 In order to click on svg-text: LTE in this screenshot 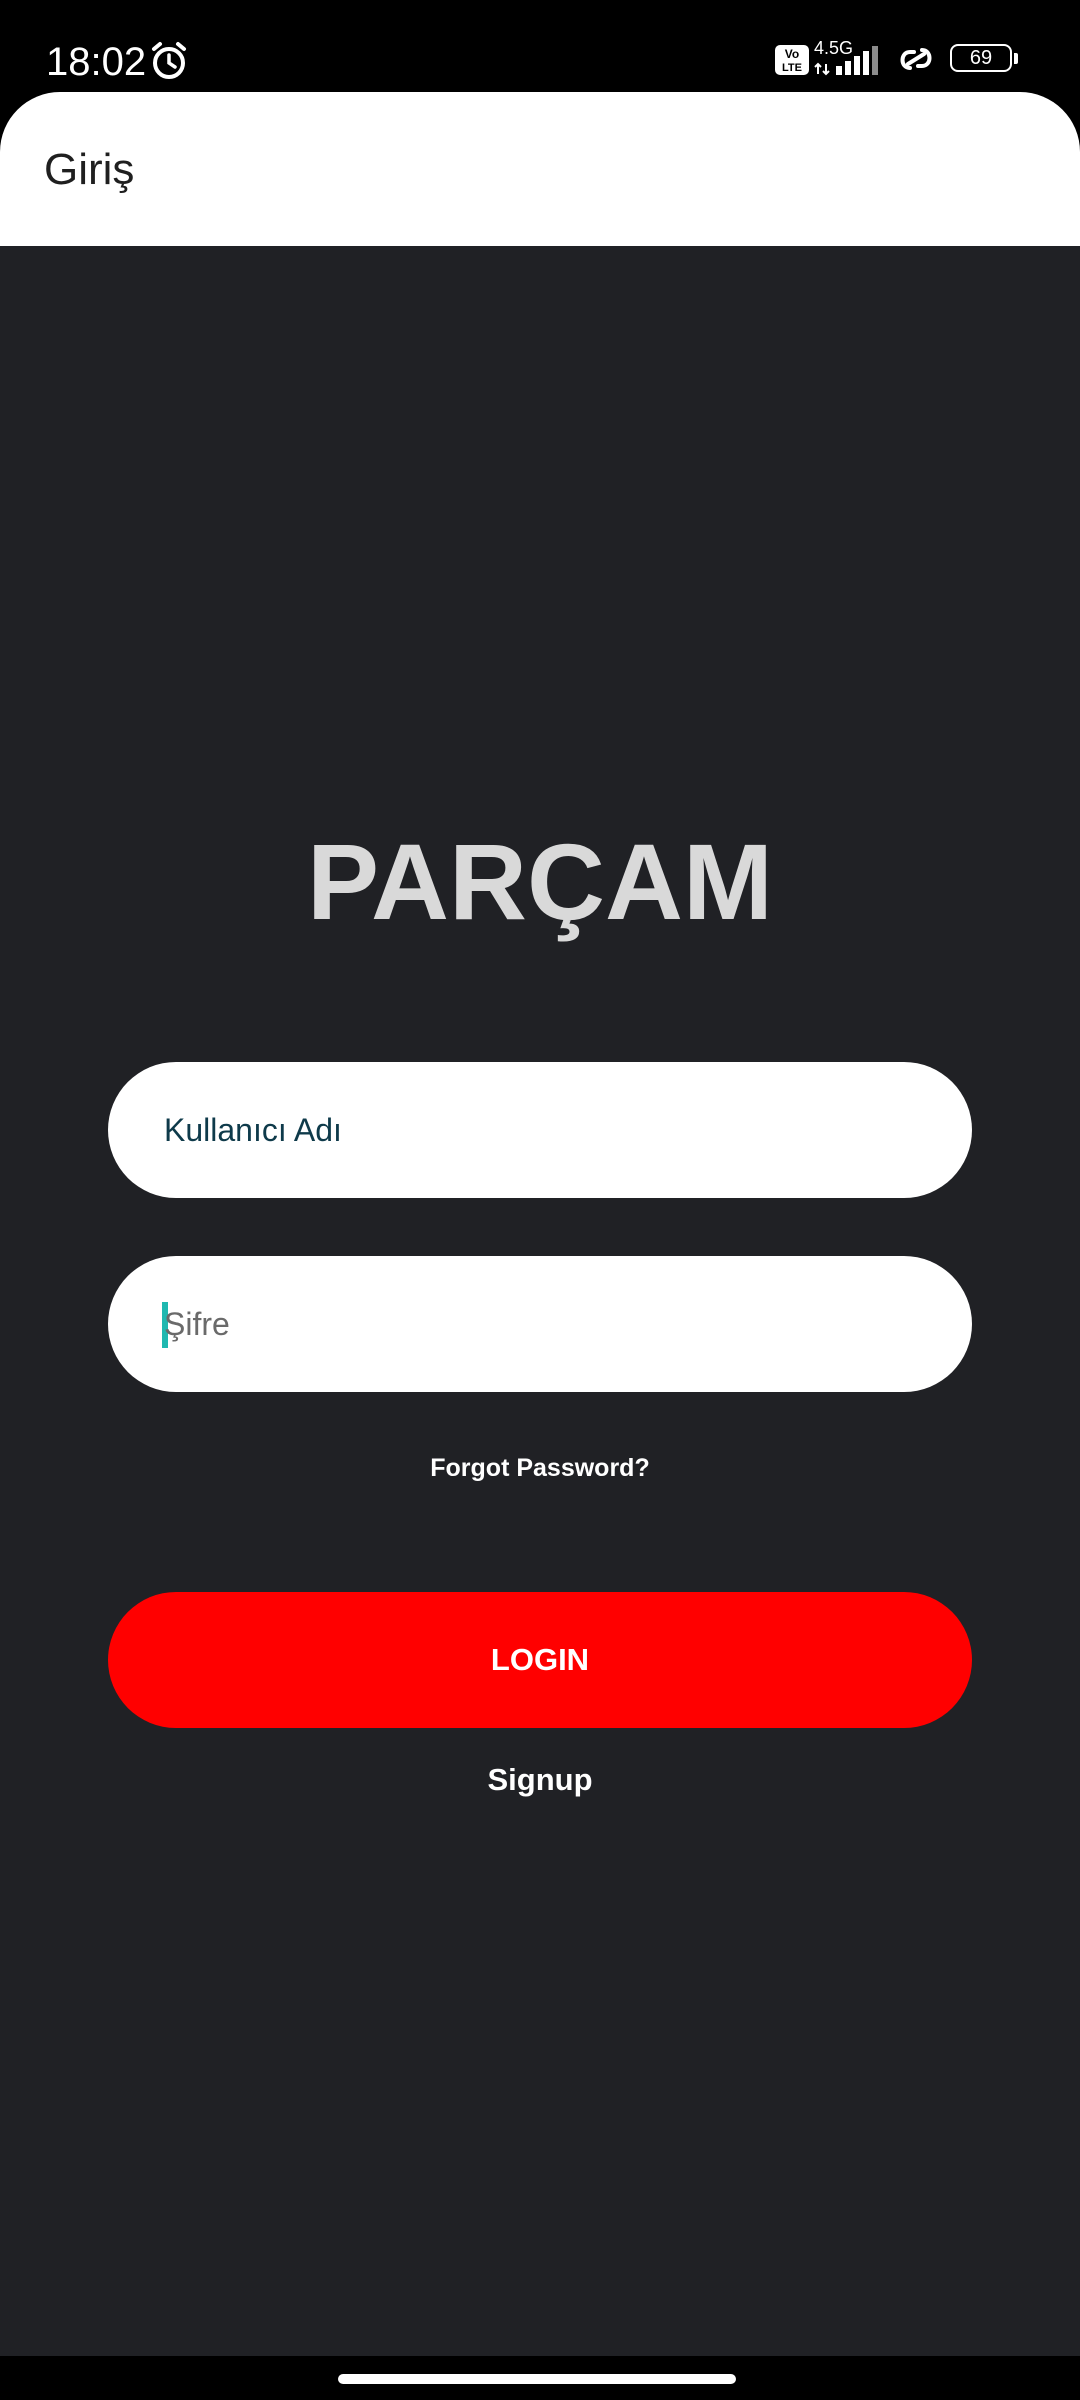, I will do `click(792, 68)`.